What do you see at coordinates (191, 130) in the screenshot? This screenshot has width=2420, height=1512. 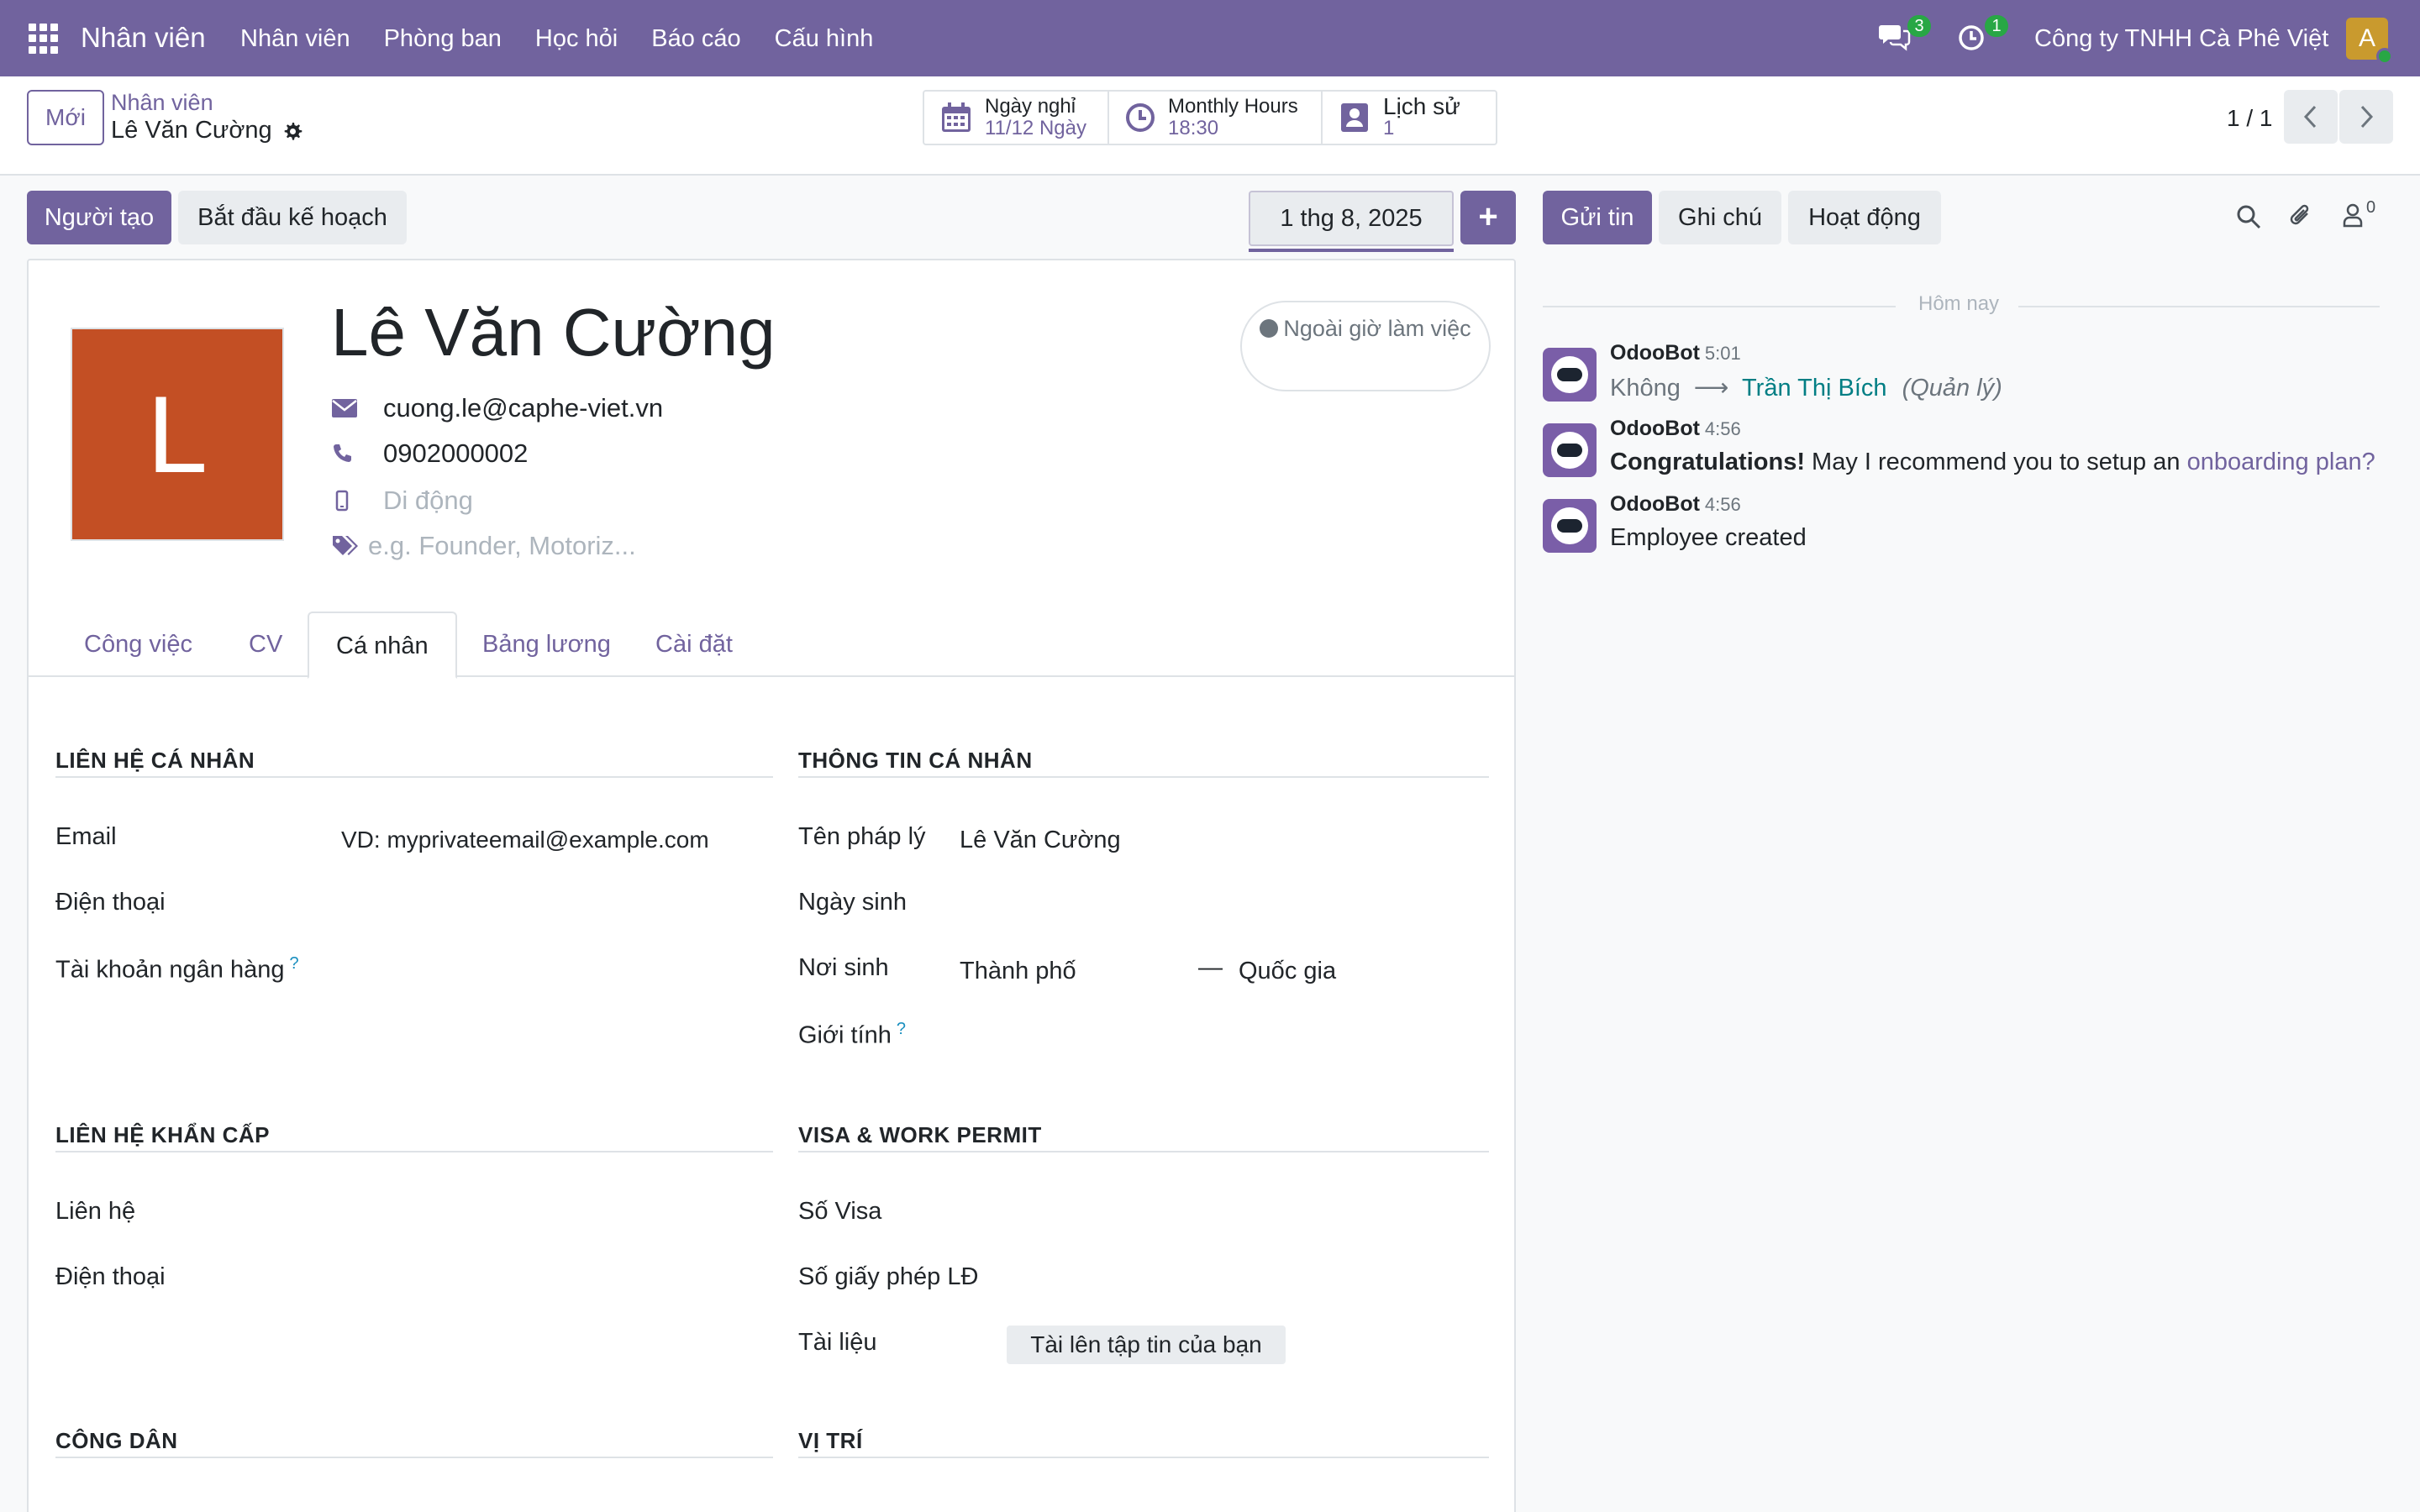 I see `breadcrumb-current-label: Lê Văn Cường` at bounding box center [191, 130].